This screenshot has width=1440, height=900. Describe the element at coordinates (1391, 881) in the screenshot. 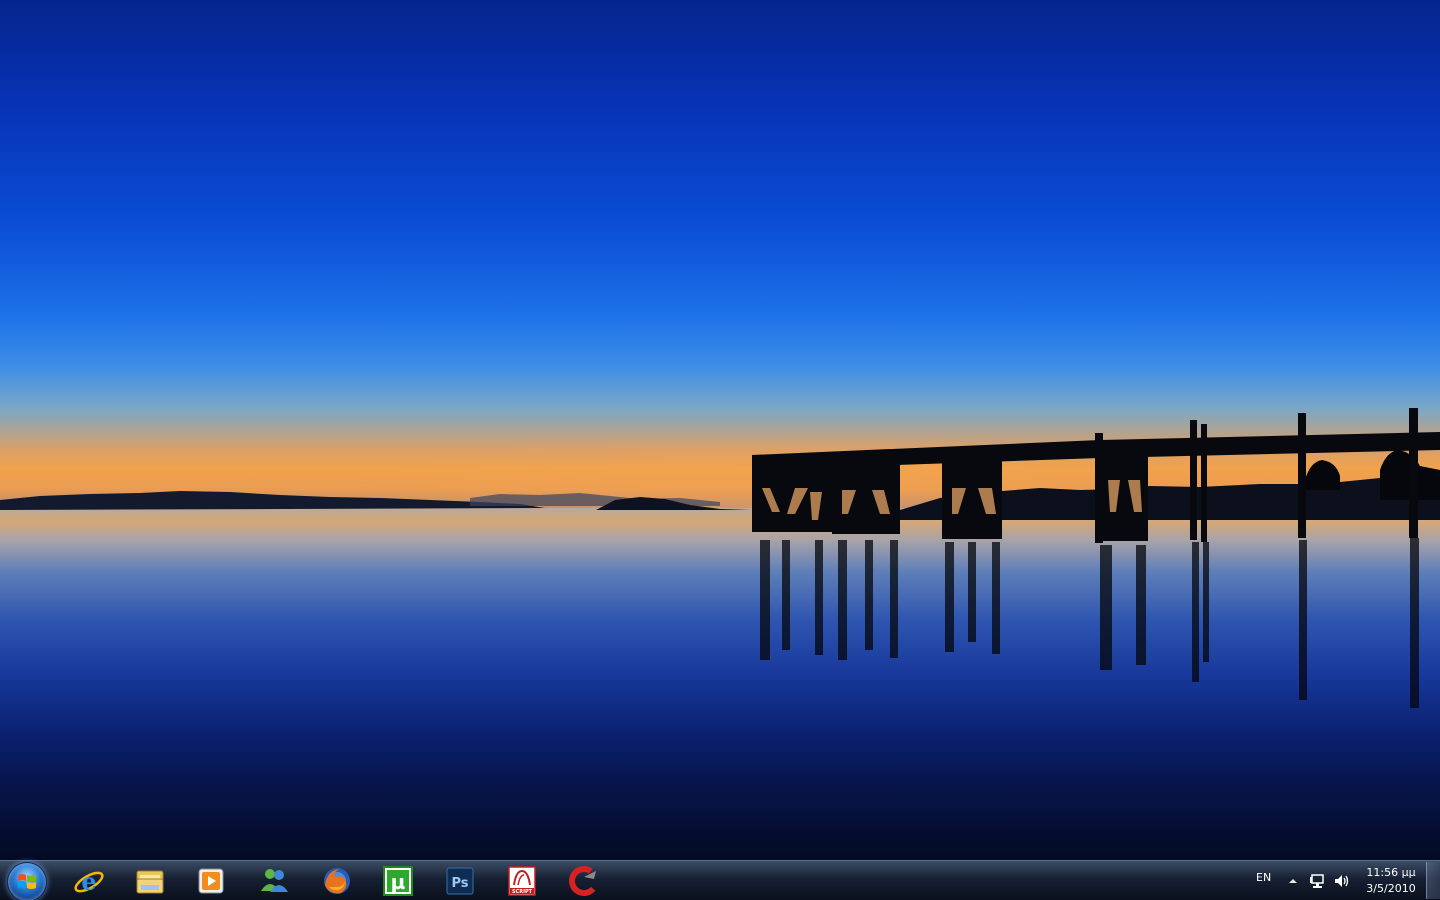

I see `system-clock: 11:56 μμ 3/5/2010` at that location.